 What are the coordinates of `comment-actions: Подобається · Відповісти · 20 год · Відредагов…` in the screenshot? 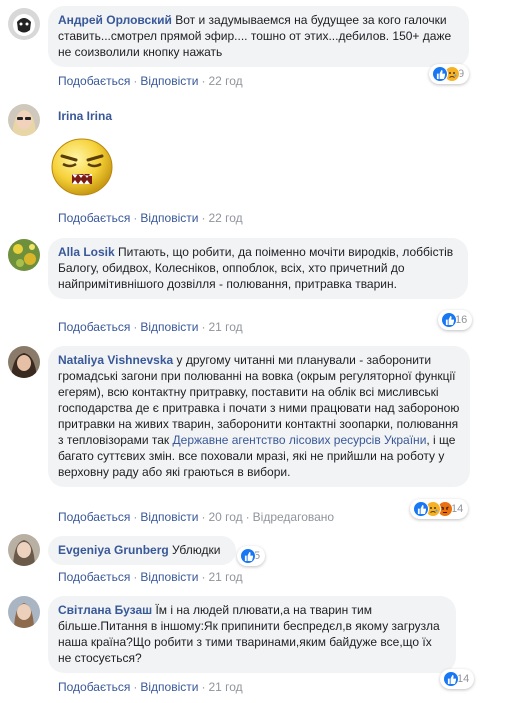 It's located at (196, 517).